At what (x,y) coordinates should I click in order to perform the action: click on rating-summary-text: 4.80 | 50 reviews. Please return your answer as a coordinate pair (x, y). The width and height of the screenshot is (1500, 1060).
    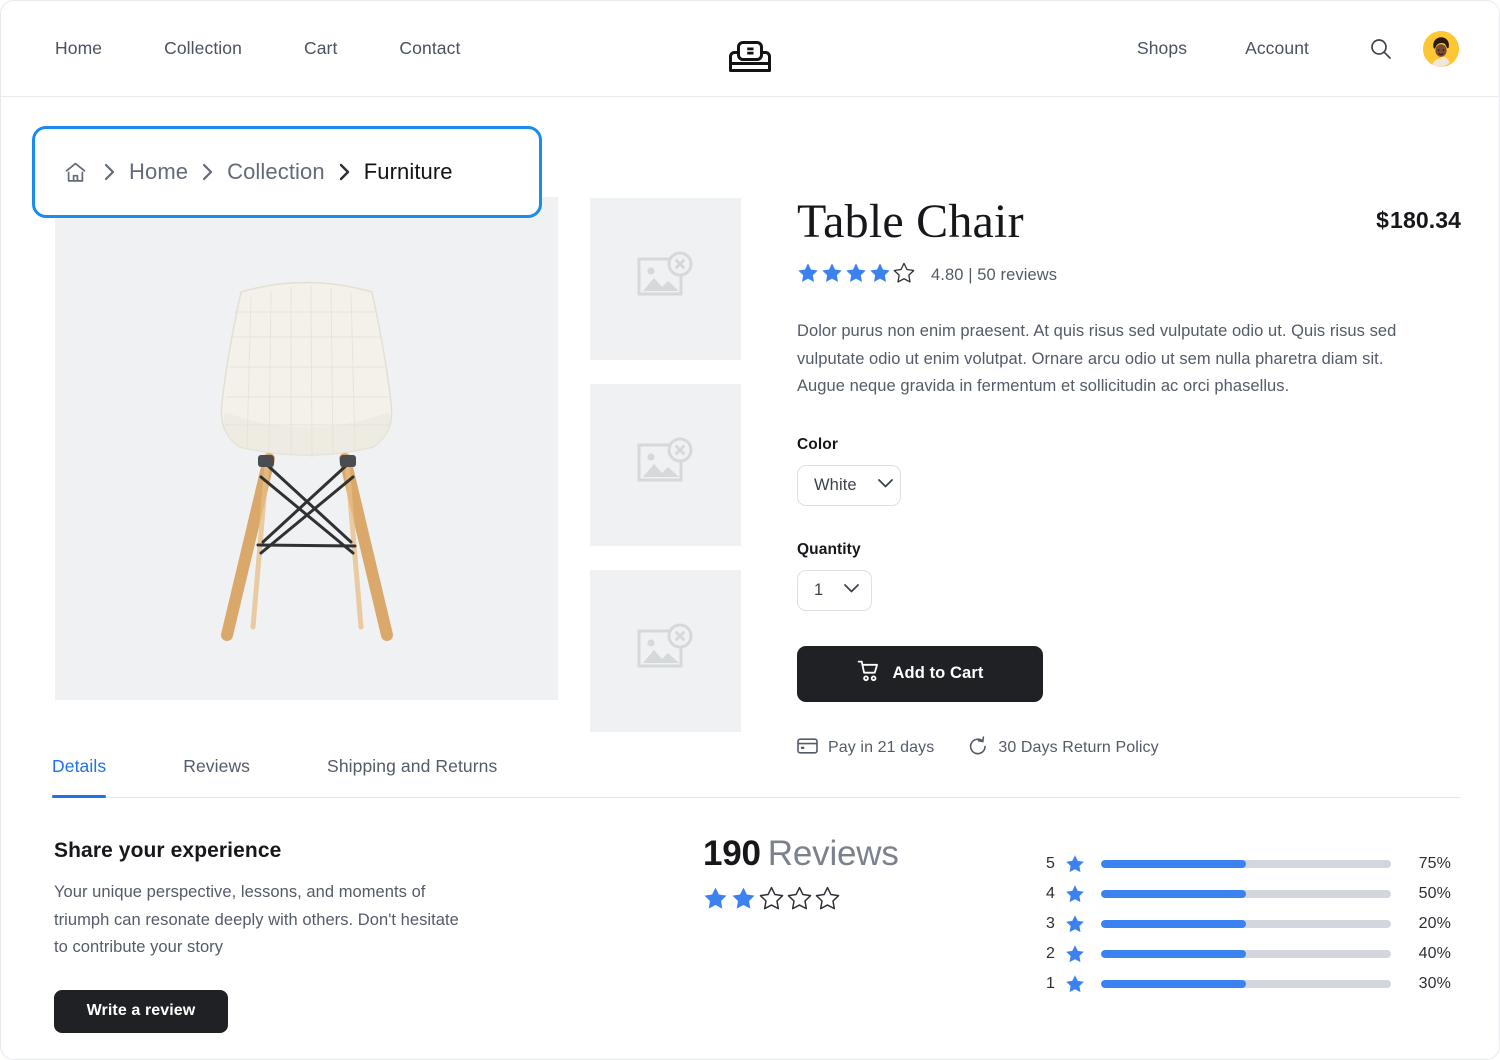
    Looking at the image, I should click on (994, 275).